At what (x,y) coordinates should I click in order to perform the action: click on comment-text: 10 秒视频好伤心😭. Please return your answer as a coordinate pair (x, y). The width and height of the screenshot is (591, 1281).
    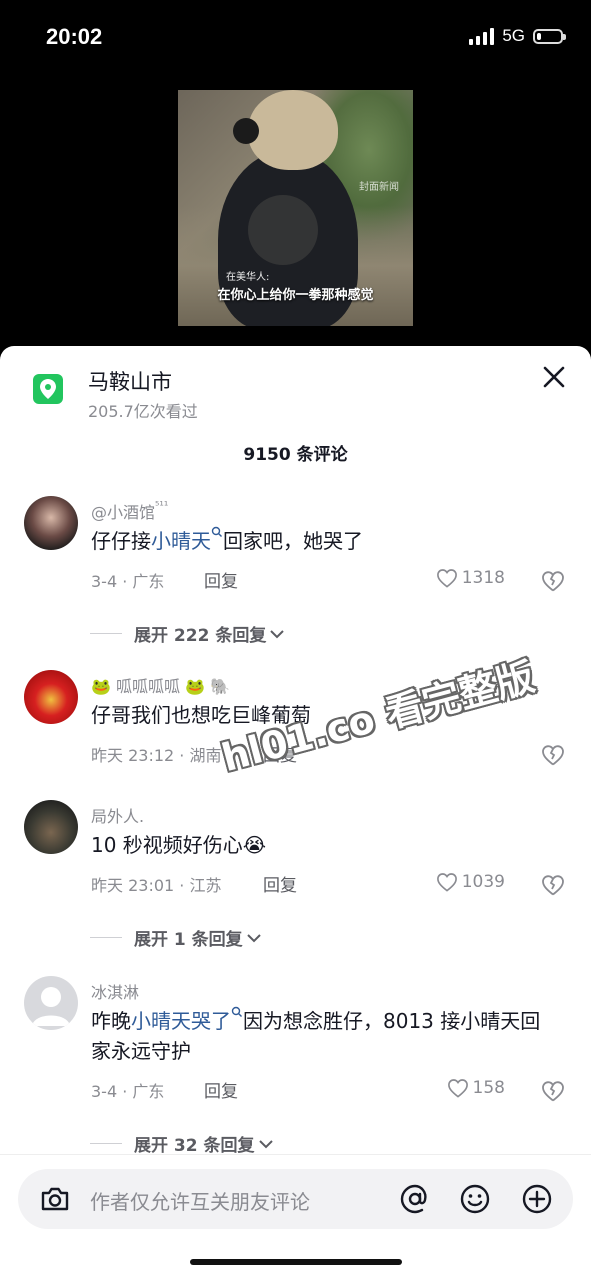
    Looking at the image, I should click on (179, 845).